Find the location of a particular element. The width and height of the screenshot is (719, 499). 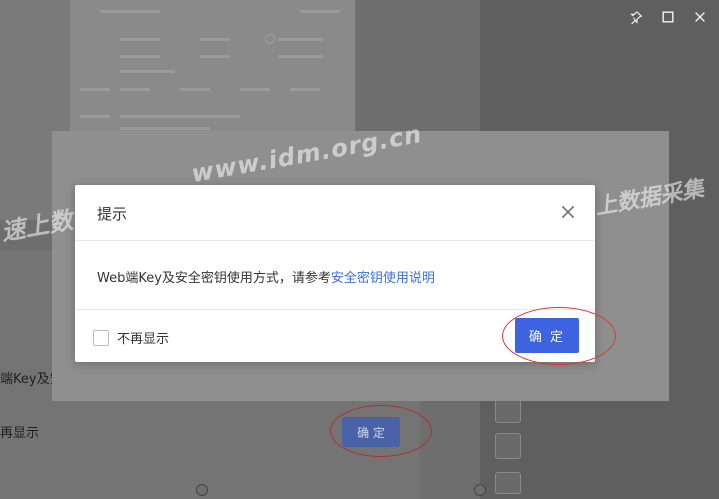

annotation-ellipse is located at coordinates (559, 336).